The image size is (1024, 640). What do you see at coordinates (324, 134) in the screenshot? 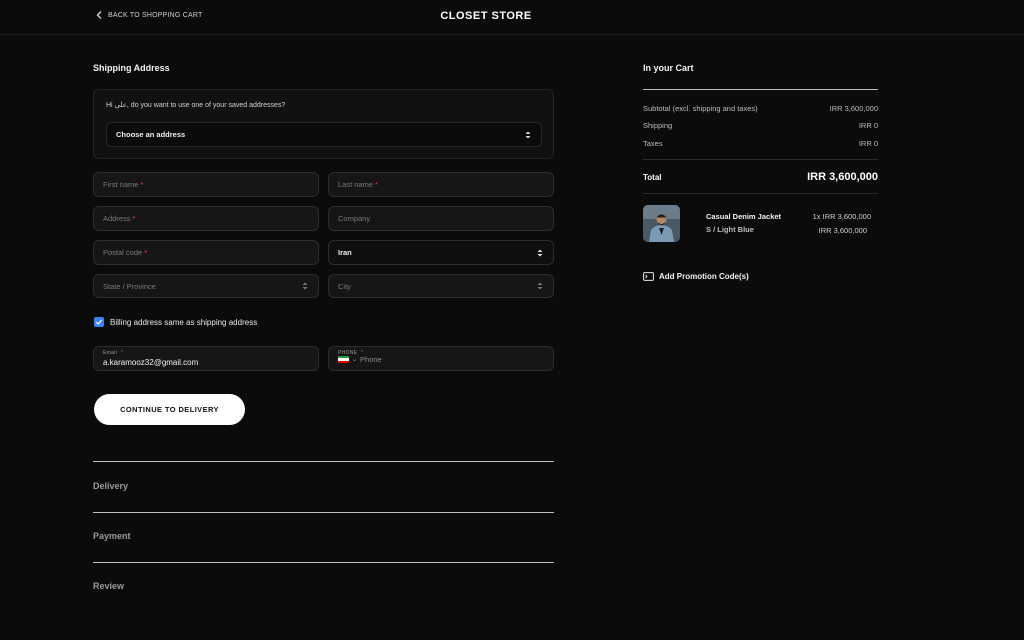
I see `saved-address-select: Choose an address` at bounding box center [324, 134].